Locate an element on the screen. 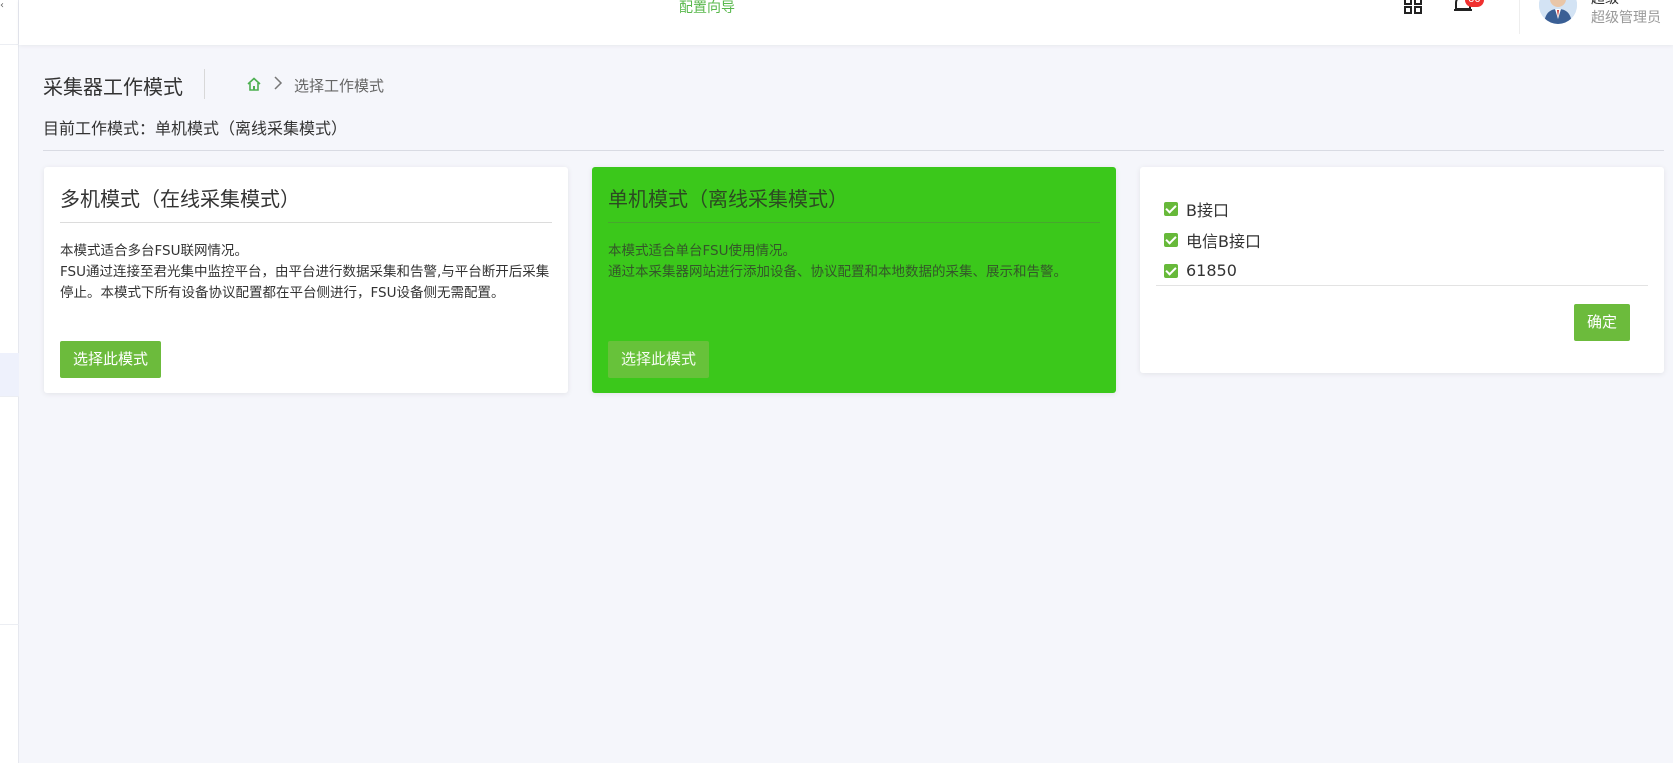 The width and height of the screenshot is (1673, 763). title-separator is located at coordinates (204, 84).